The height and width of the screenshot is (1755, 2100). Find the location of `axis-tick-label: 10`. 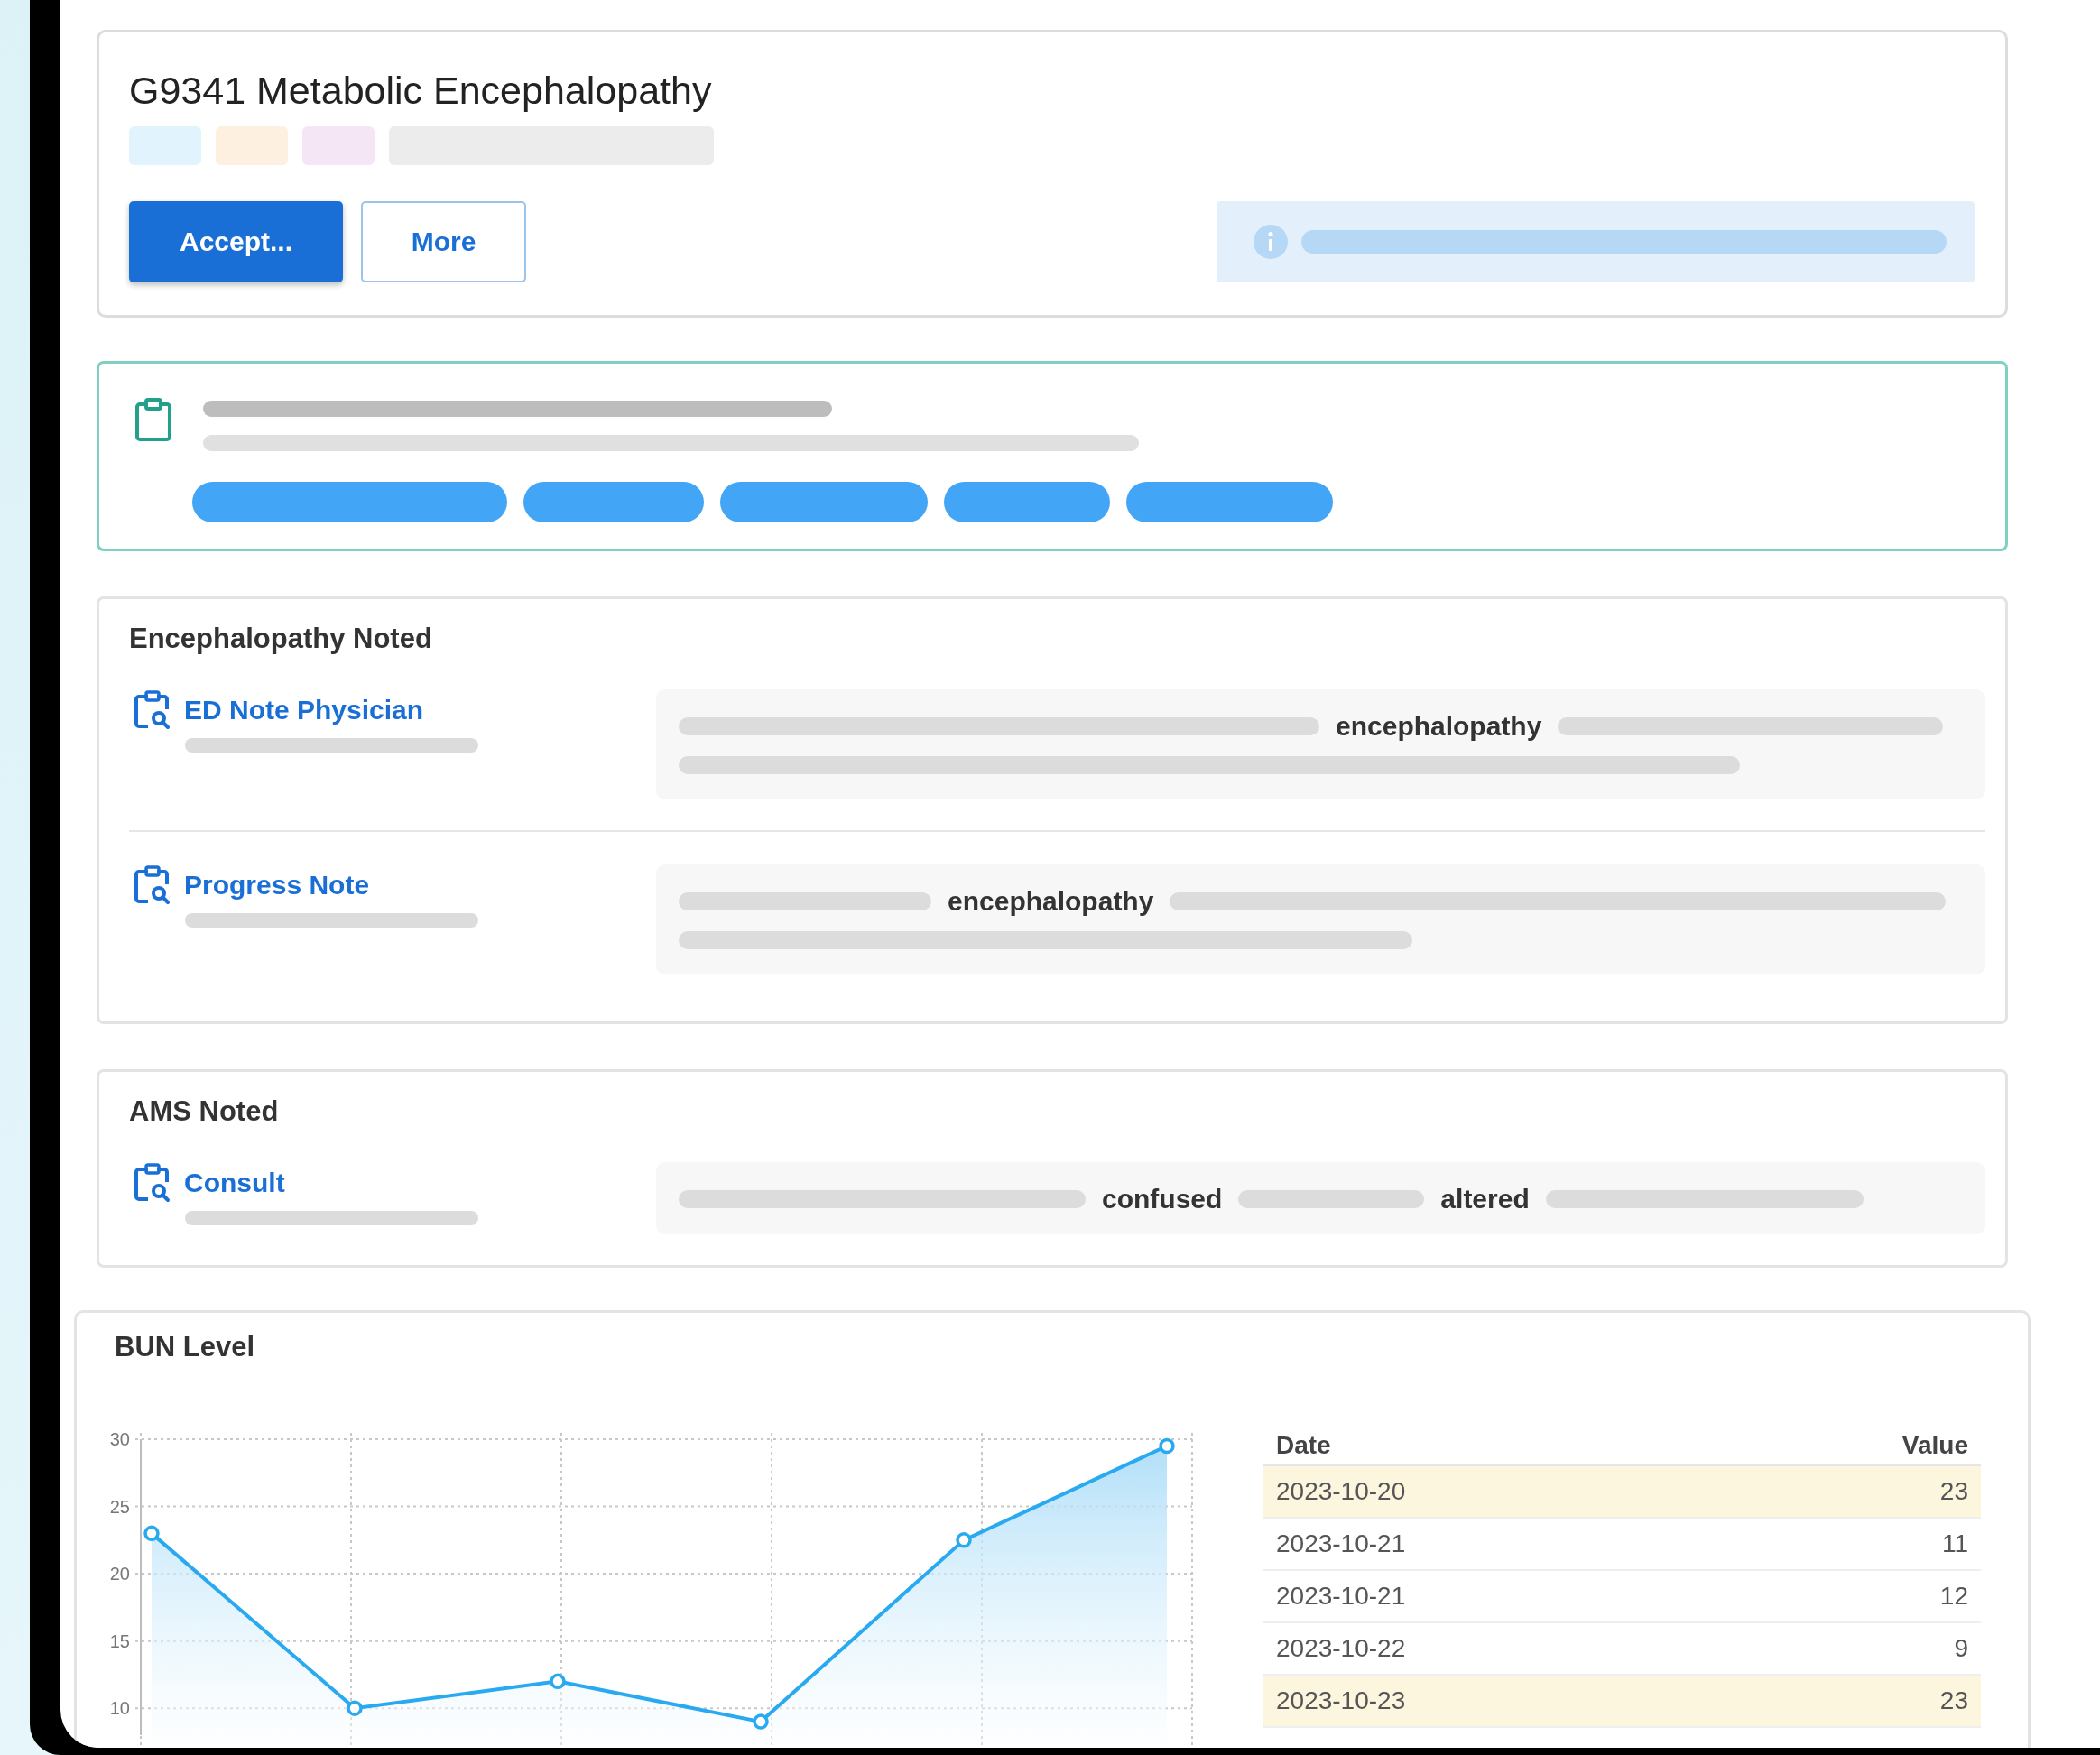

axis-tick-label: 10 is located at coordinates (119, 1708).